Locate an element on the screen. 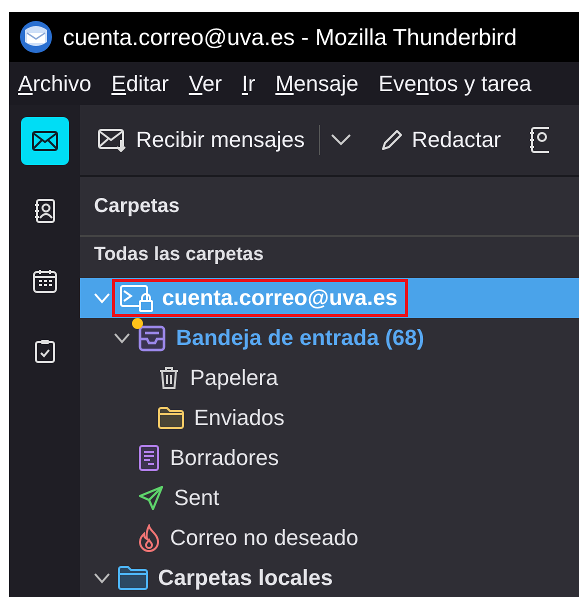 This screenshot has height=597, width=579. envelope-download-icon is located at coordinates (113, 140).